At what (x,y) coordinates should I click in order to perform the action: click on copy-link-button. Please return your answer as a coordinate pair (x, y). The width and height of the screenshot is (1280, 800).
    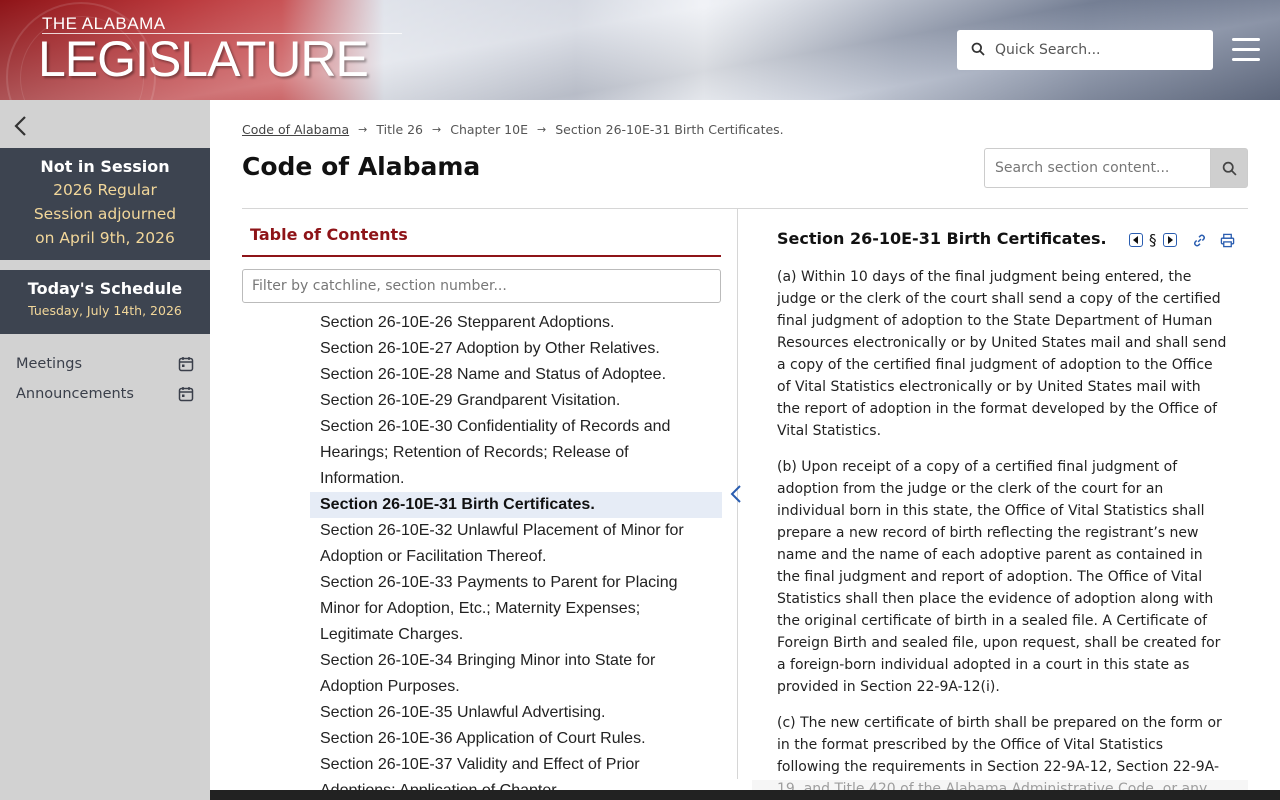
    Looking at the image, I should click on (1200, 240).